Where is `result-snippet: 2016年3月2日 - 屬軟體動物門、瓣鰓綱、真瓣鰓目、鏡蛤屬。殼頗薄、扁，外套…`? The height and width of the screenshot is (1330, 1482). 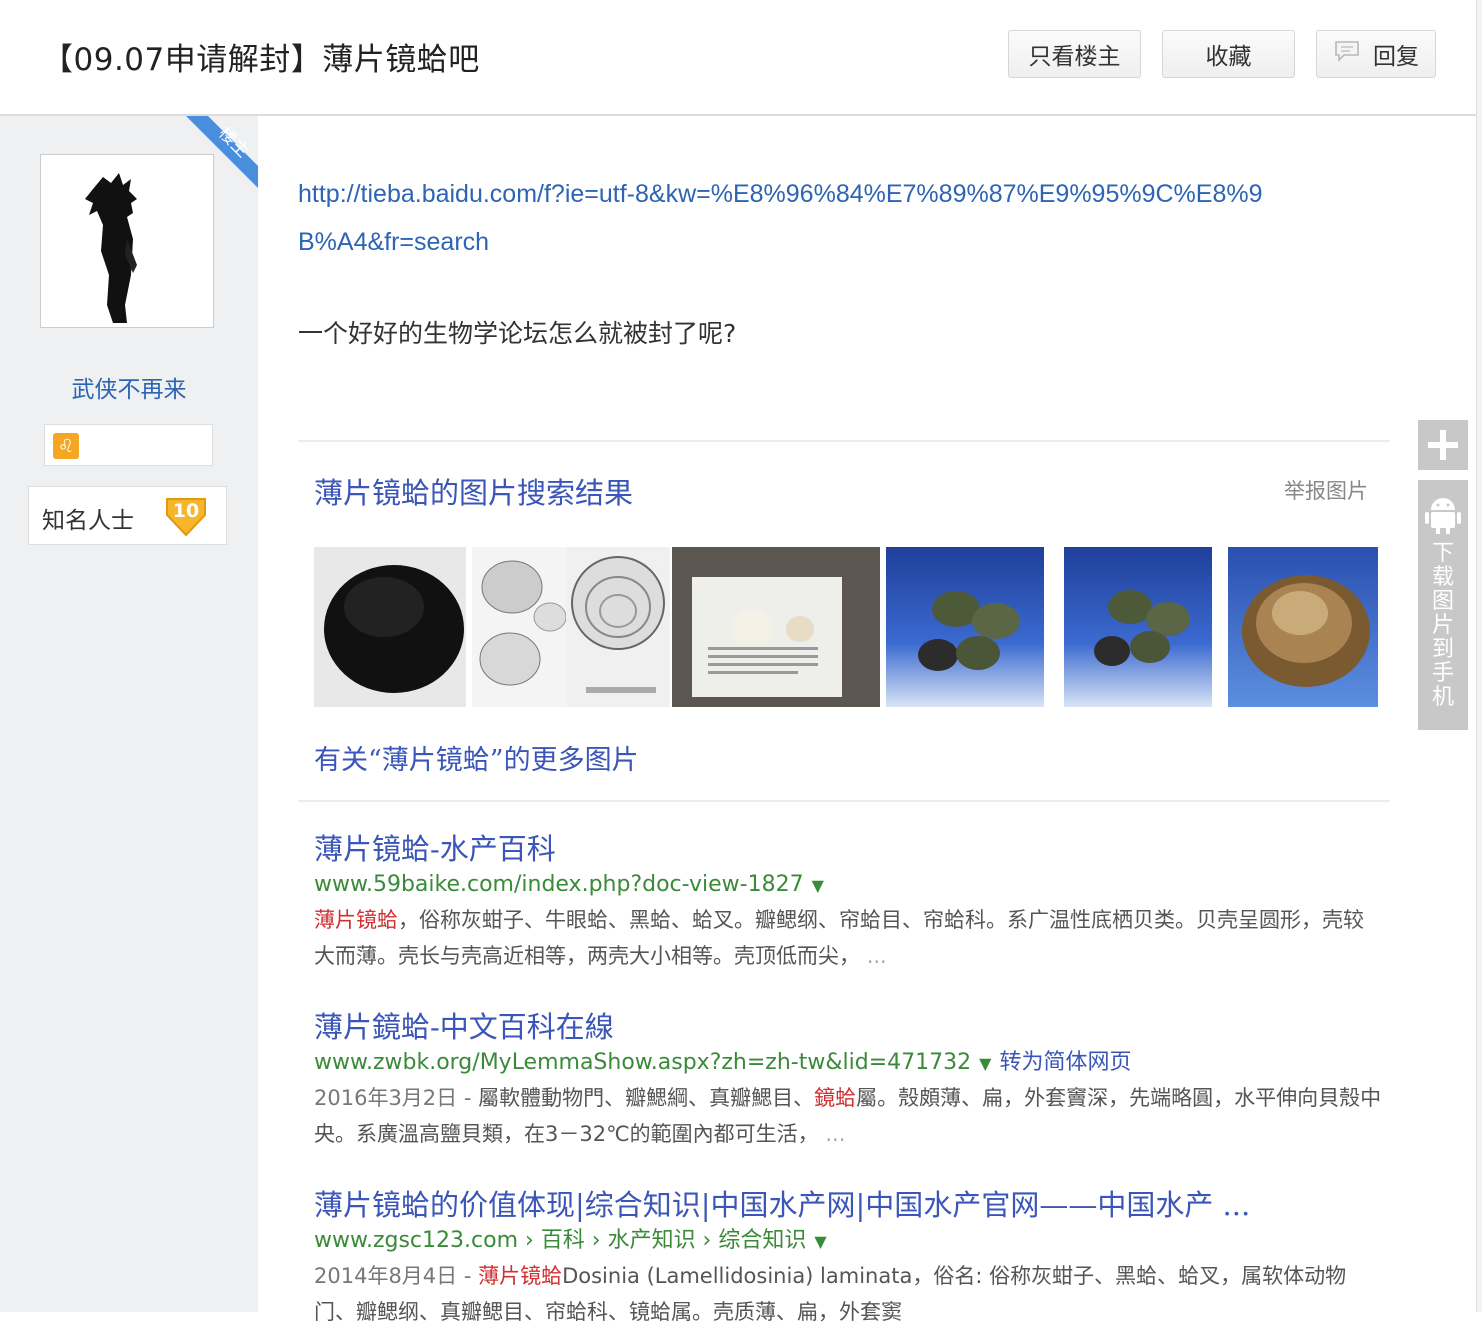 result-snippet: 2016年3月2日 - 屬軟體動物門、瓣鰓綱、真瓣鰓目、鏡蛤屬。殼頗薄、扁，外套… is located at coordinates (849, 1116).